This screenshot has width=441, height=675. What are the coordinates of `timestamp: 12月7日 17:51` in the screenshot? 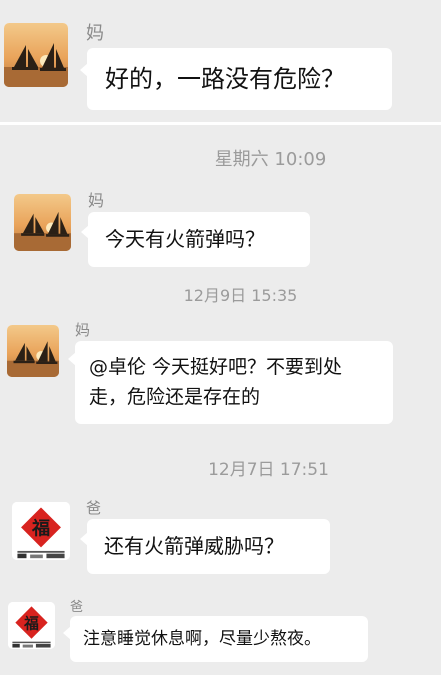 It's located at (268, 470).